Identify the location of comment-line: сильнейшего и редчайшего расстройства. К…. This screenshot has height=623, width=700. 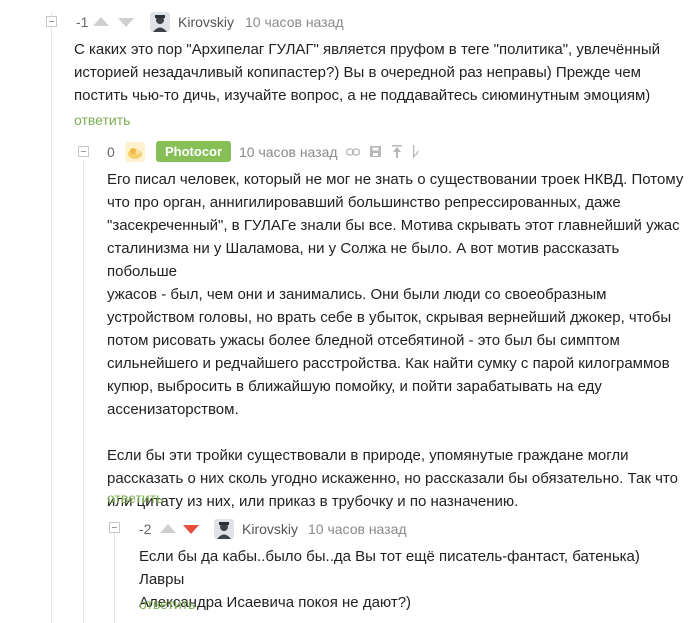
(388, 363).